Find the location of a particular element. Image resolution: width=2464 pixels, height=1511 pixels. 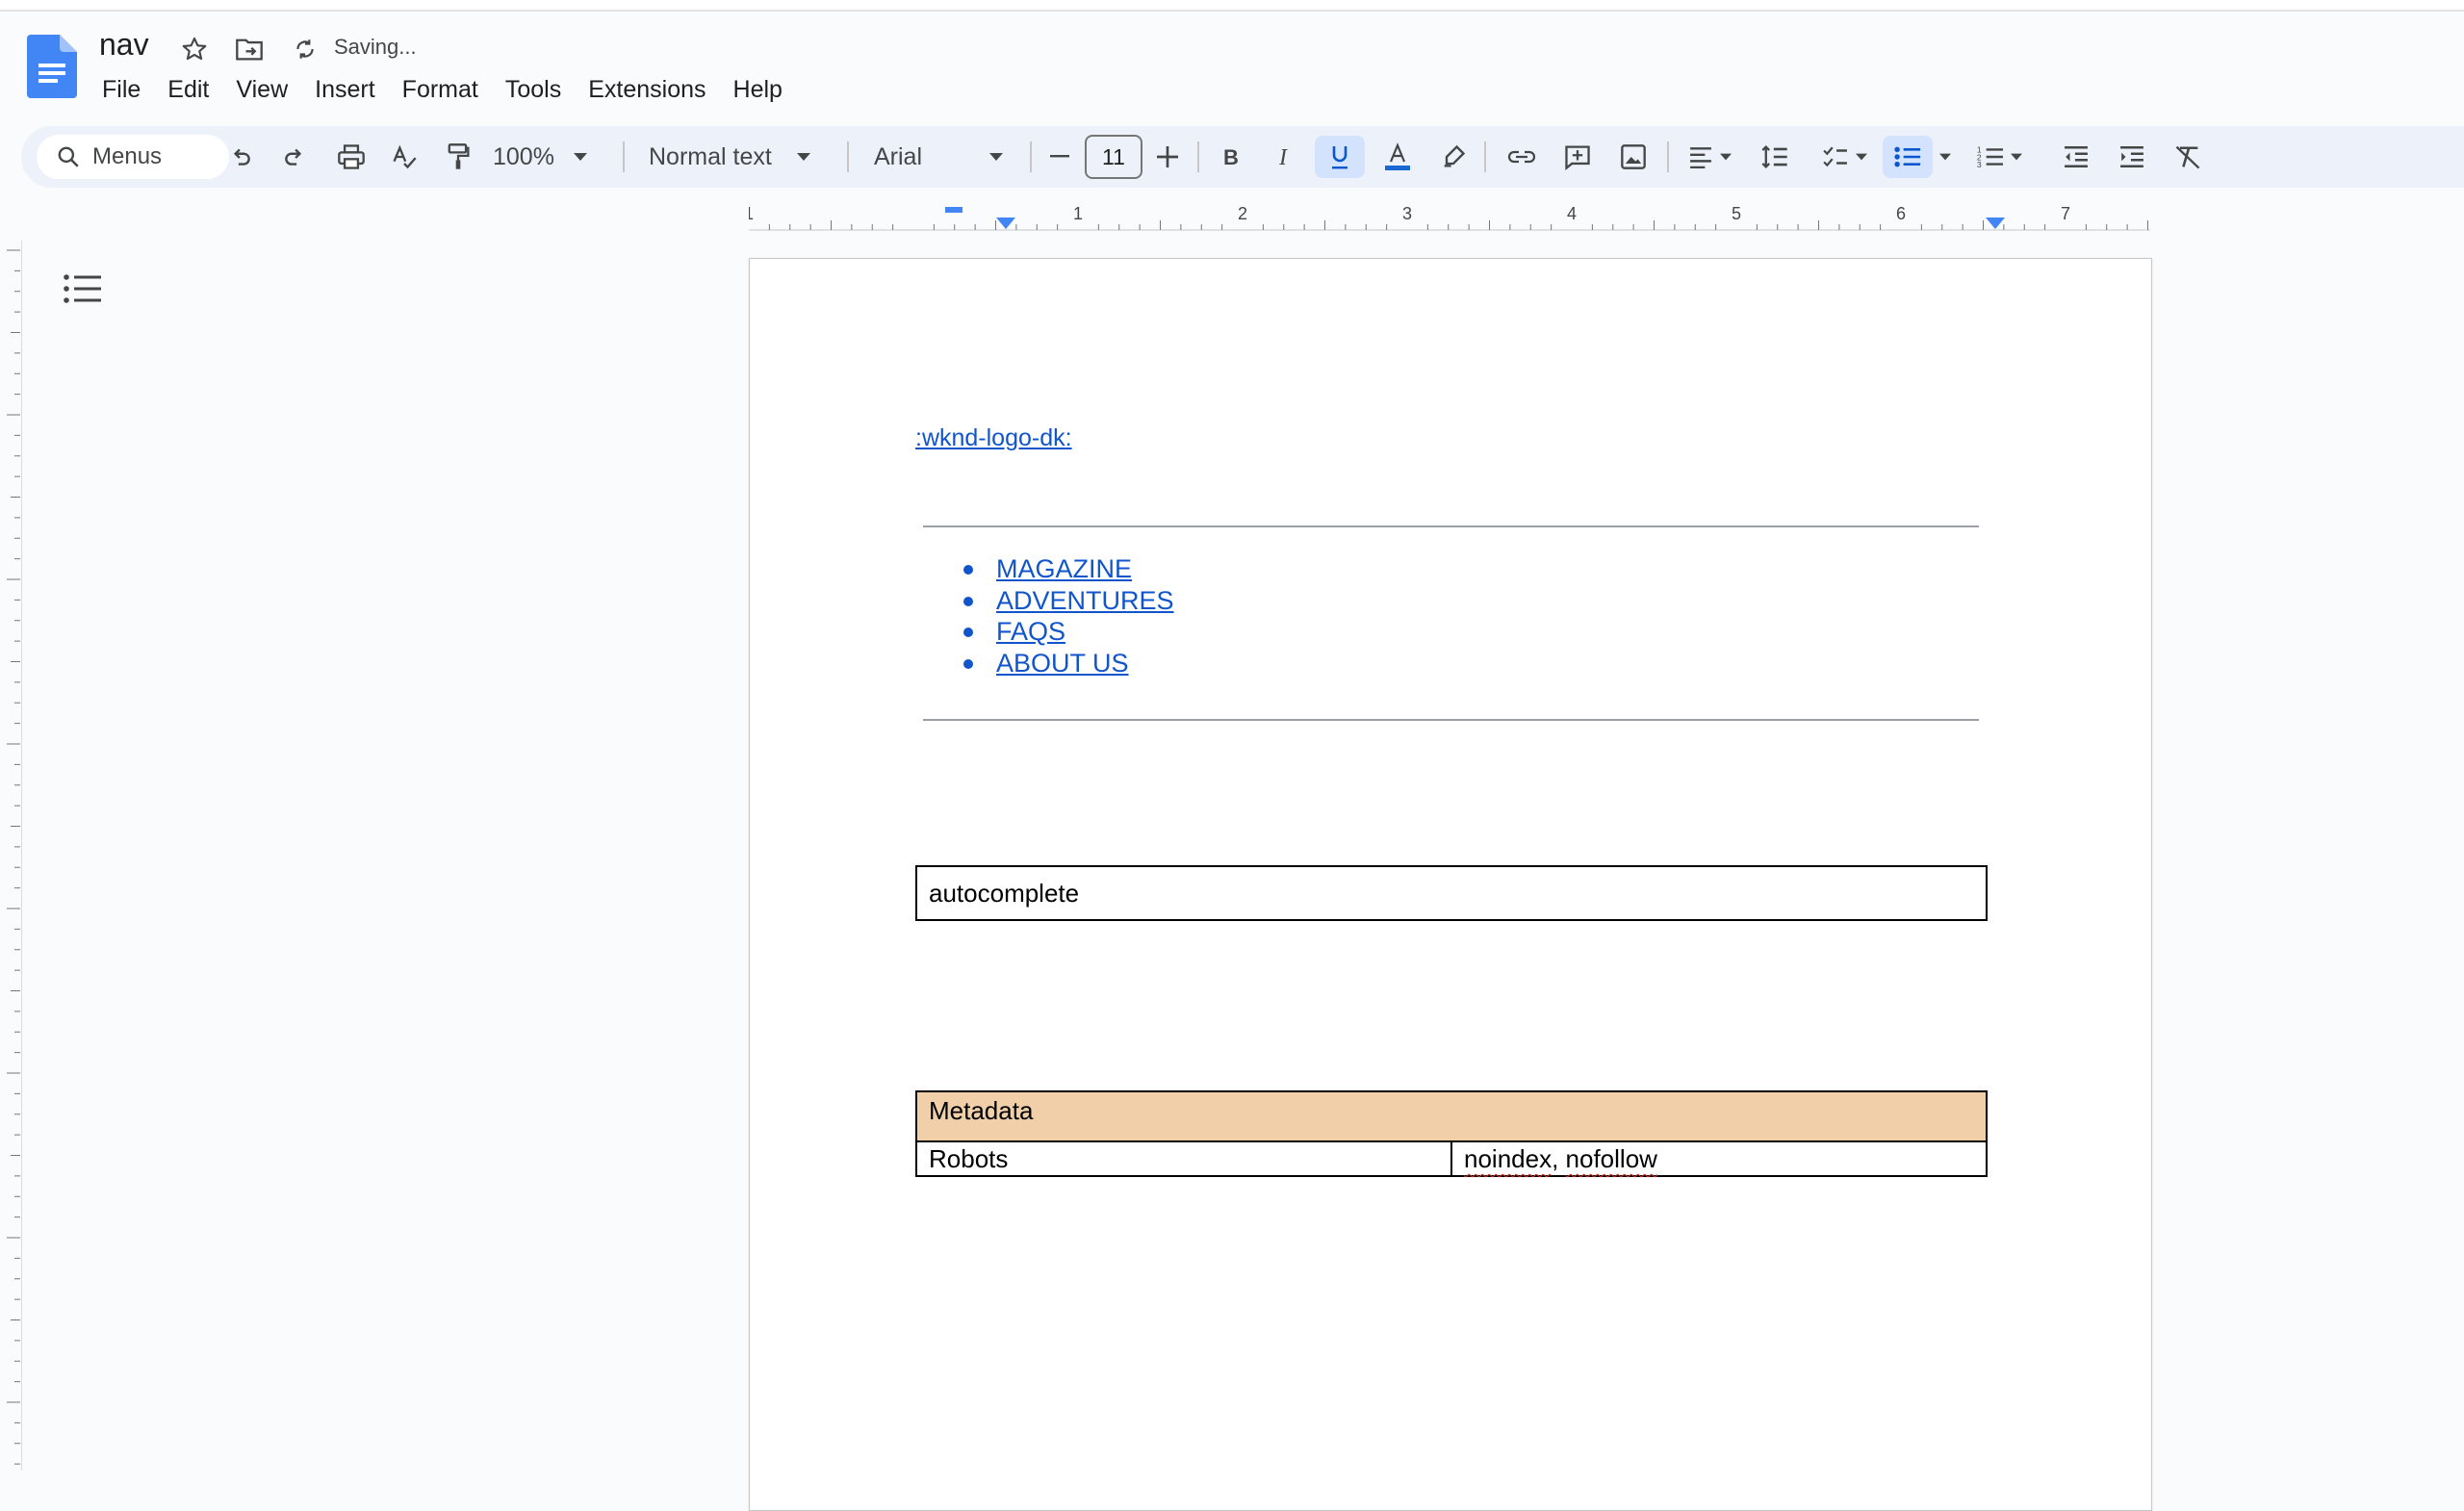

increase-indent-button is located at coordinates (2132, 157).